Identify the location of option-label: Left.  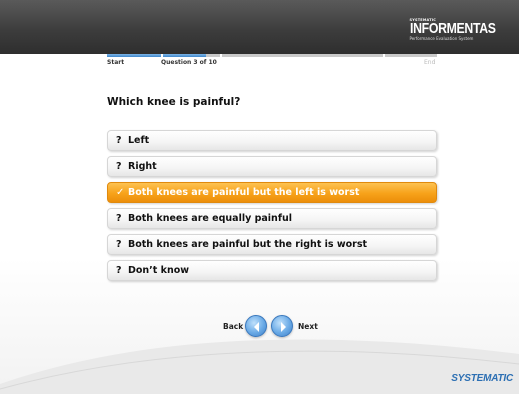
(139, 140).